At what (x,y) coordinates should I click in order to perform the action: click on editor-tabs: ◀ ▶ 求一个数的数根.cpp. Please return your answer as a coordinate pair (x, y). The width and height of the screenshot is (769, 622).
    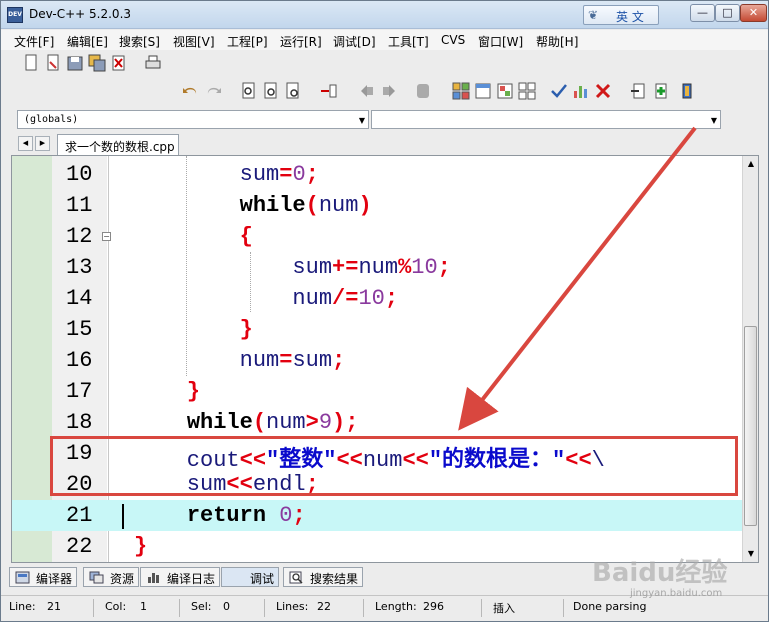
    Looking at the image, I should click on (384, 144).